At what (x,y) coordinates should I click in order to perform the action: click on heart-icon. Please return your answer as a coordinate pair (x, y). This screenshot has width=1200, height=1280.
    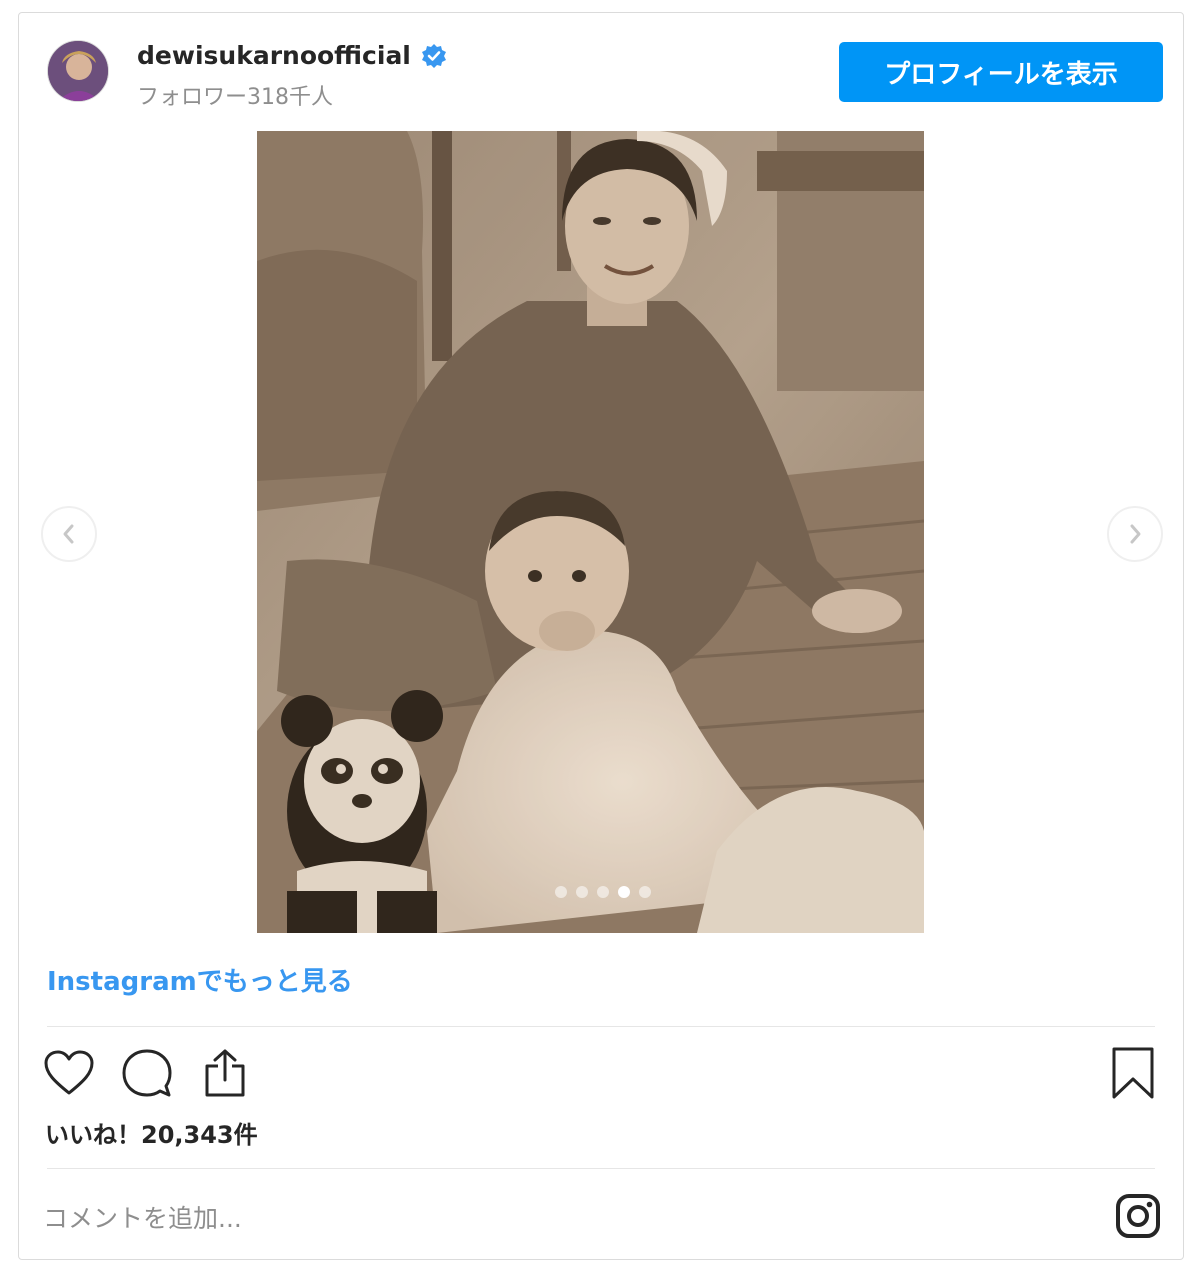
    Looking at the image, I should click on (69, 1072).